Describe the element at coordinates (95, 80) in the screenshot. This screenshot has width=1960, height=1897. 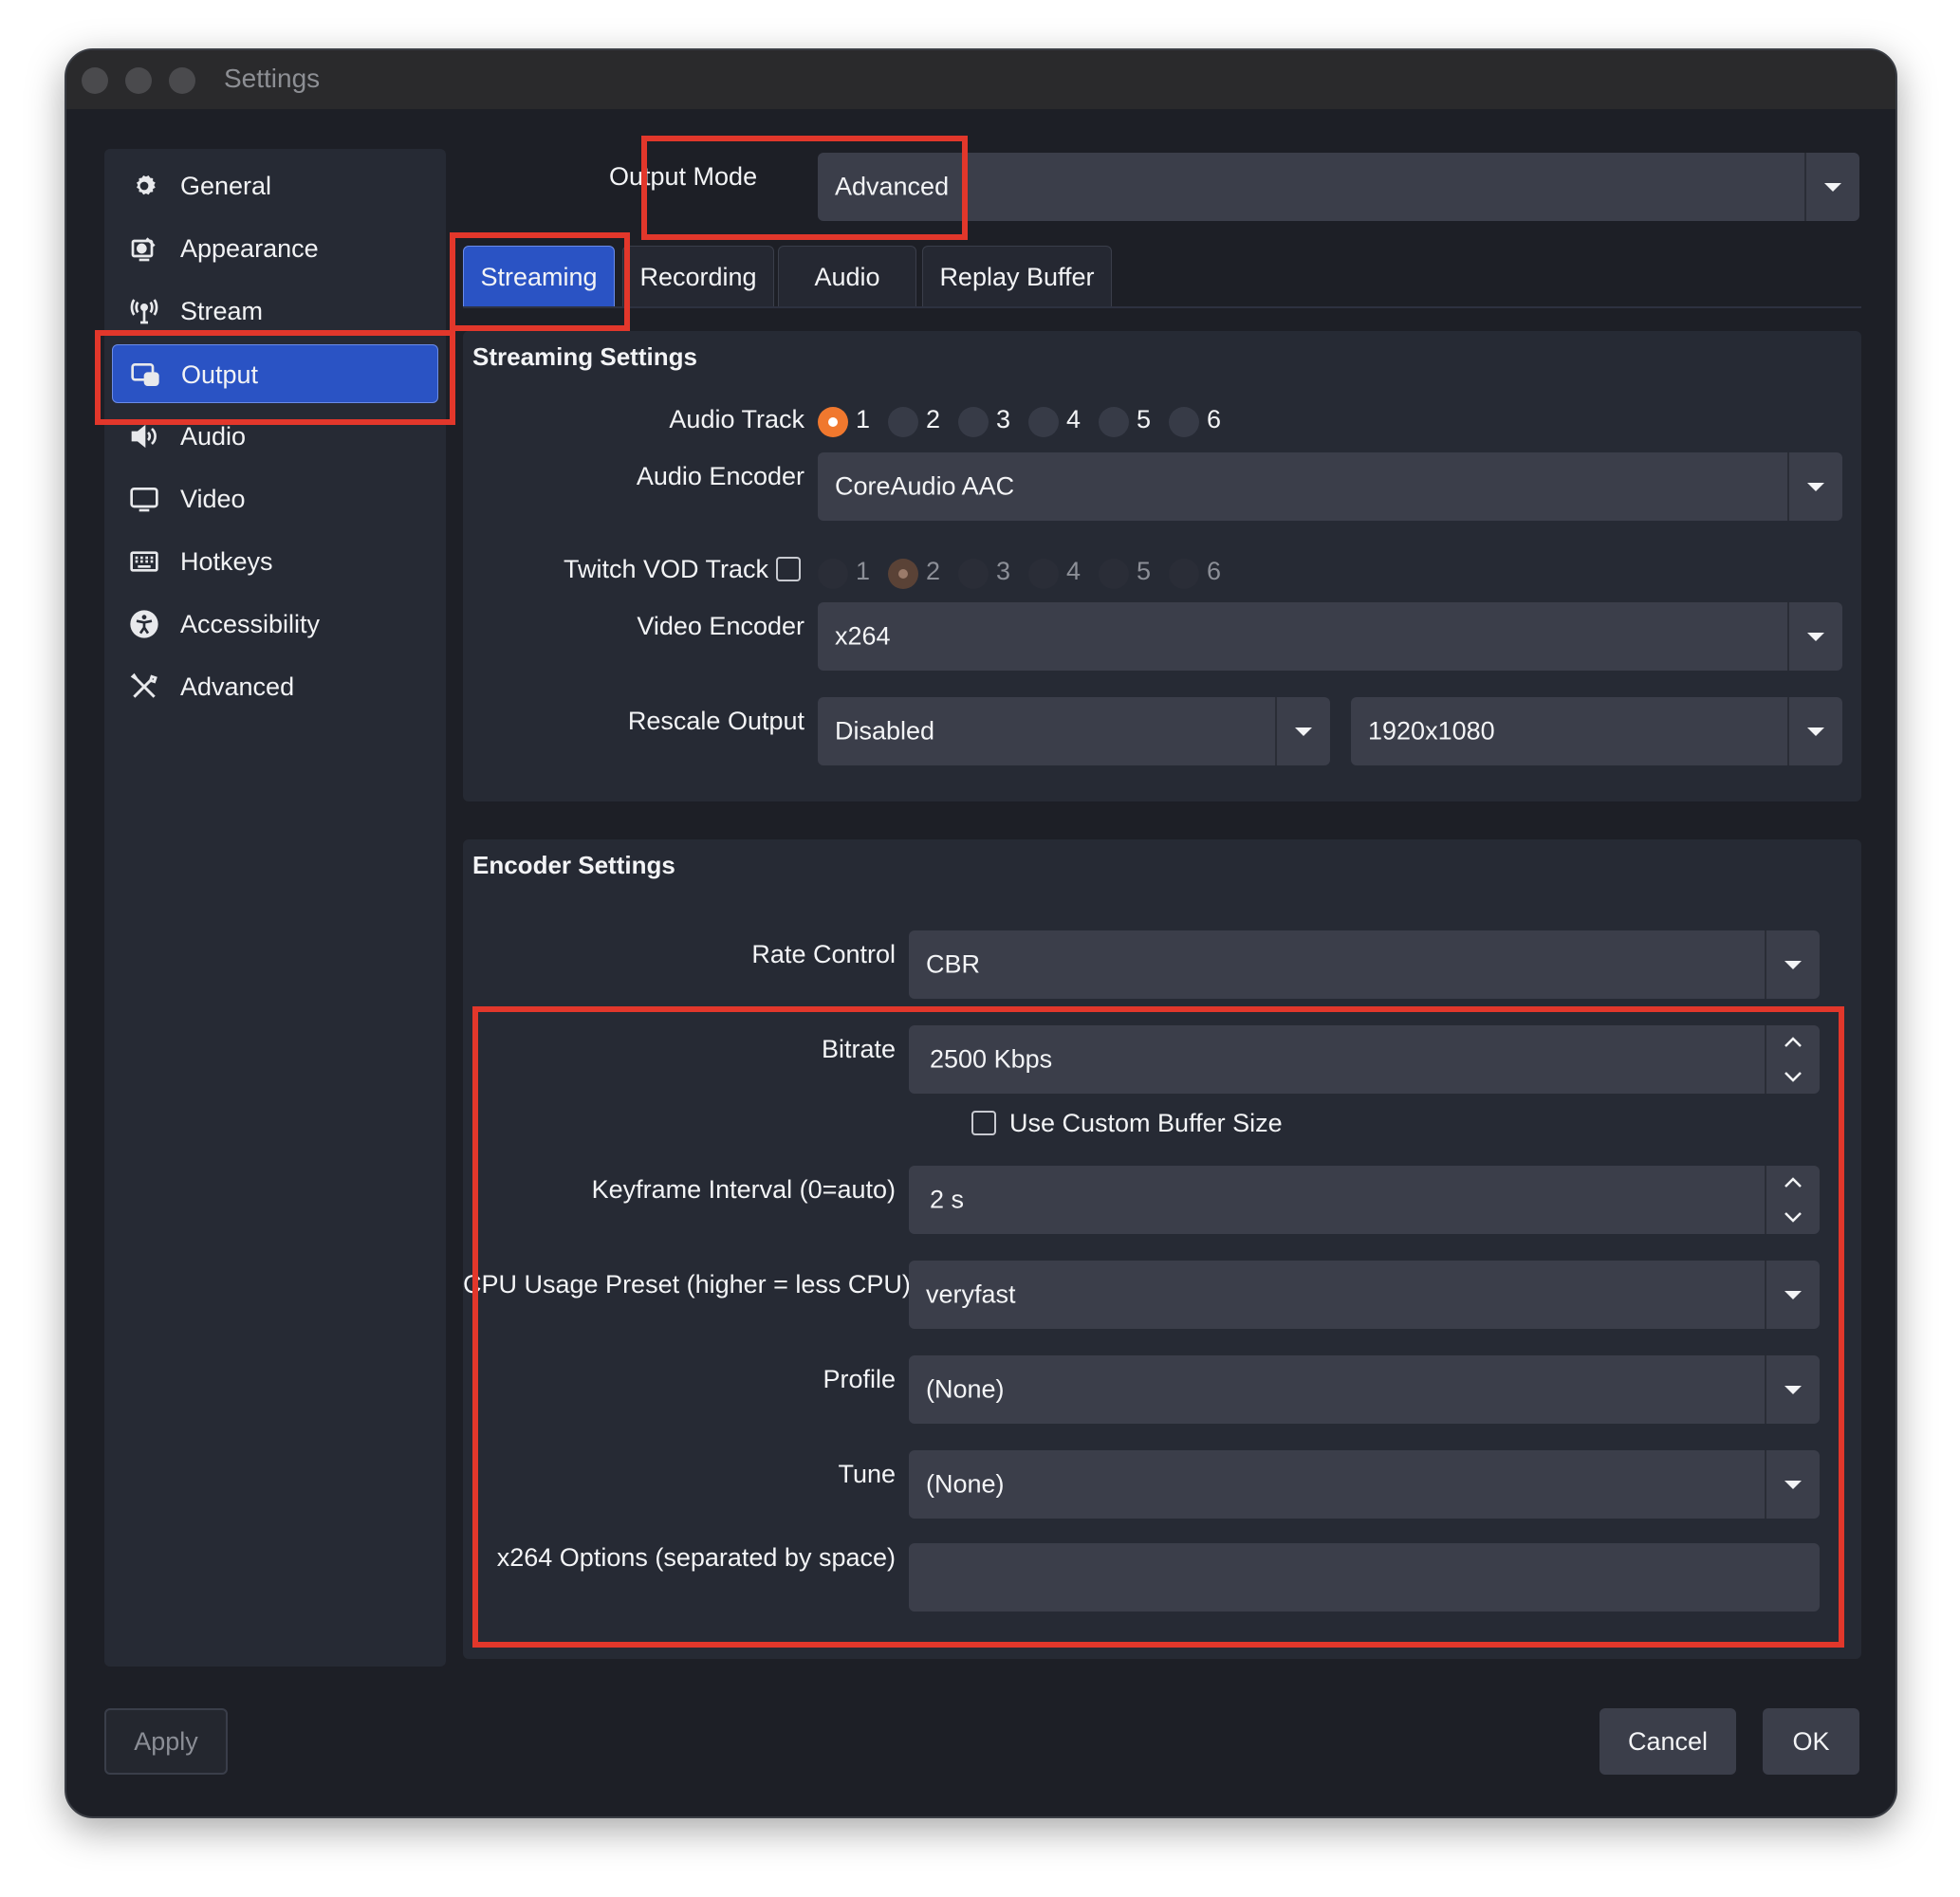
I see `close-window-button` at that location.